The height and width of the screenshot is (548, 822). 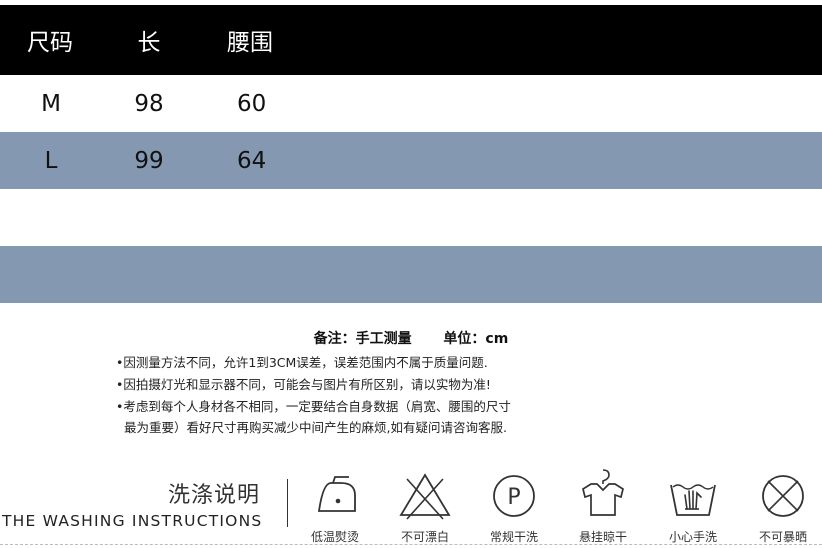 I want to click on care-label: 常规干洗, so click(x=513, y=537).